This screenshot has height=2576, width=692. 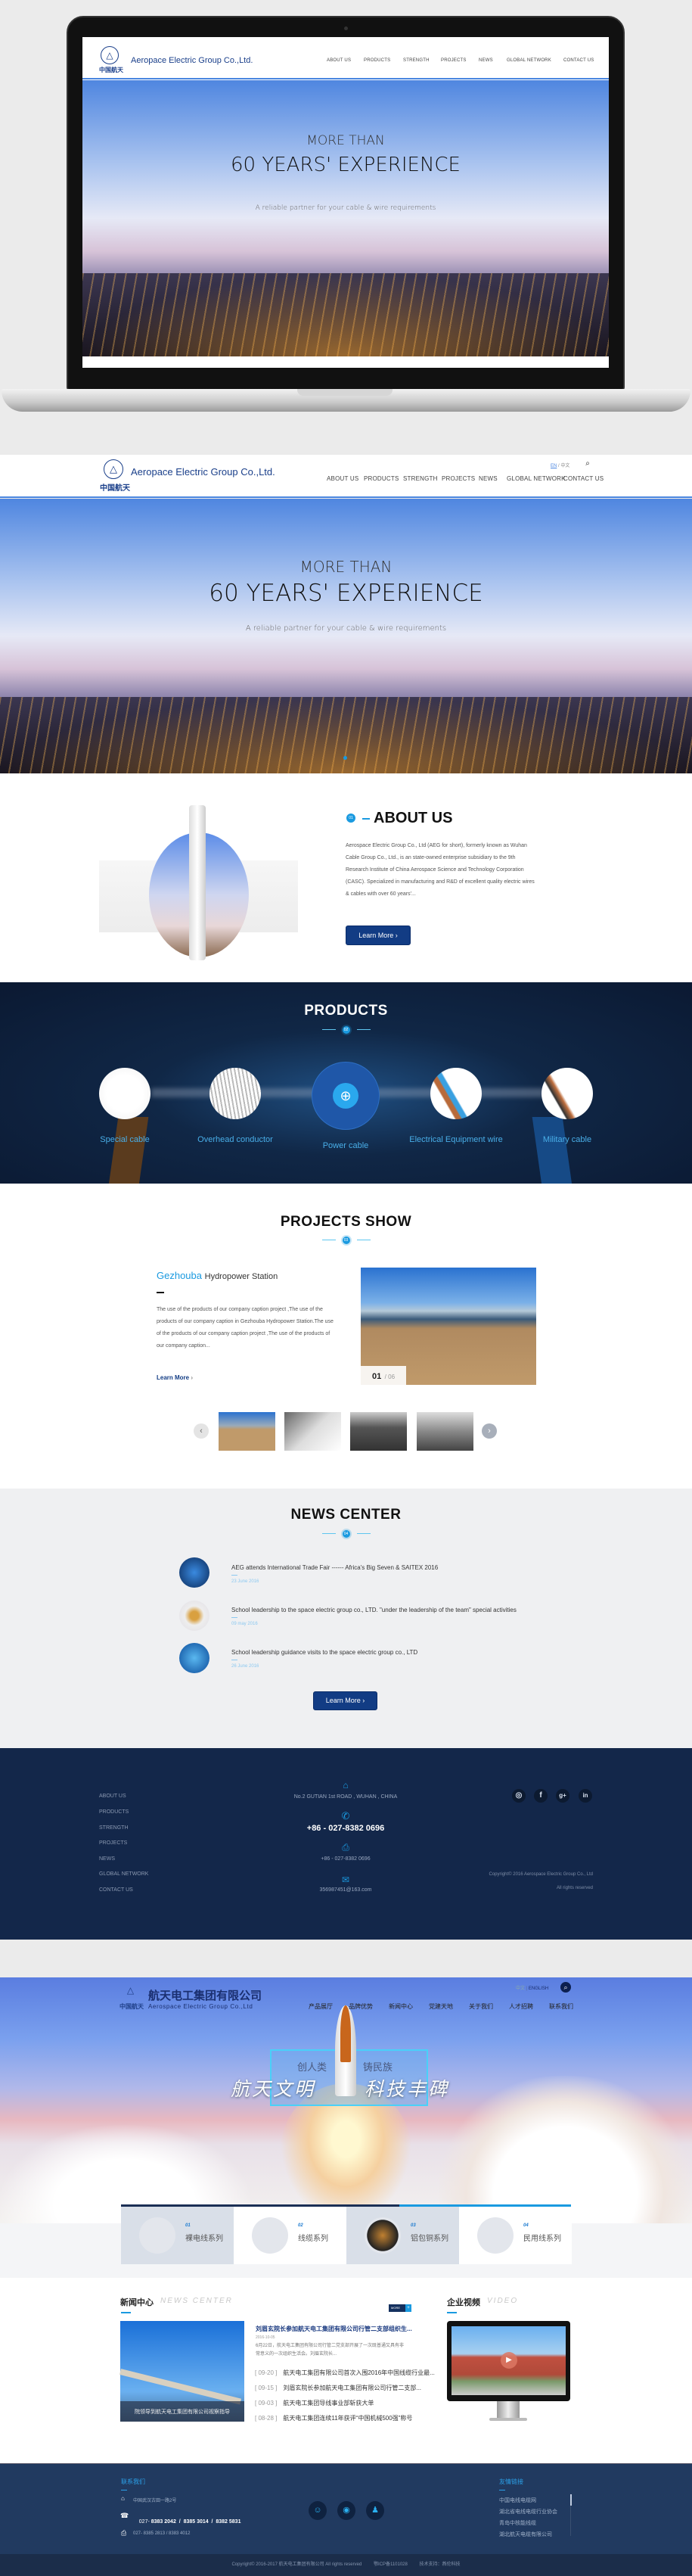 I want to click on mock-nav-projects: PROJECTS, so click(x=454, y=60).